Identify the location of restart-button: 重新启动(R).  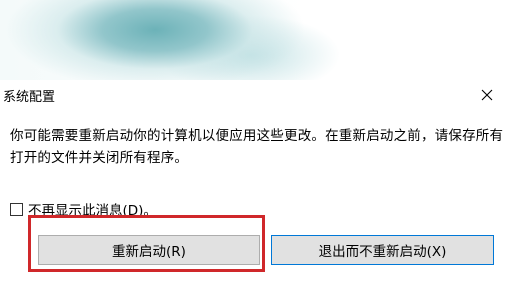
(149, 250).